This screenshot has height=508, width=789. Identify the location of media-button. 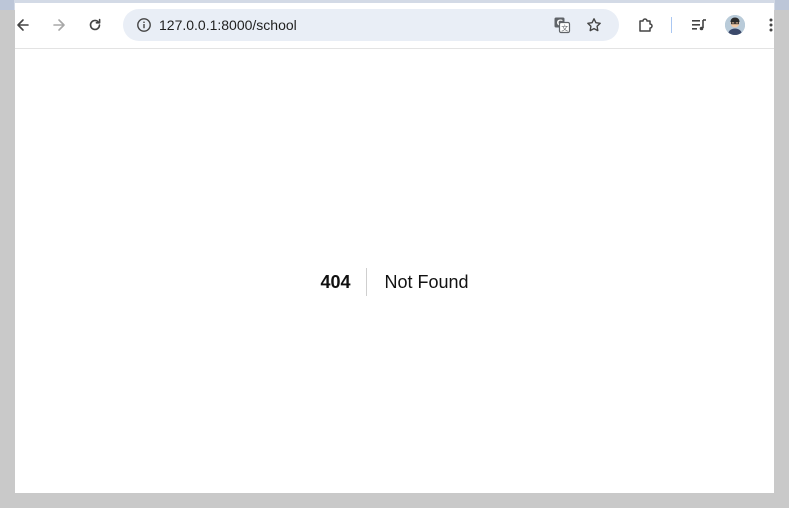
(699, 25).